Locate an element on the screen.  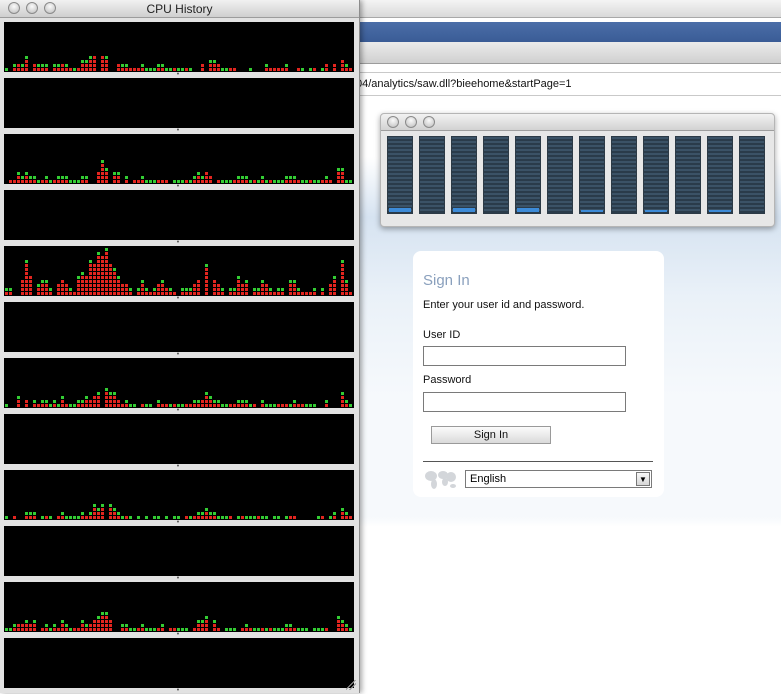
cpu-history-titlebar: CPU History is located at coordinates (179, 9).